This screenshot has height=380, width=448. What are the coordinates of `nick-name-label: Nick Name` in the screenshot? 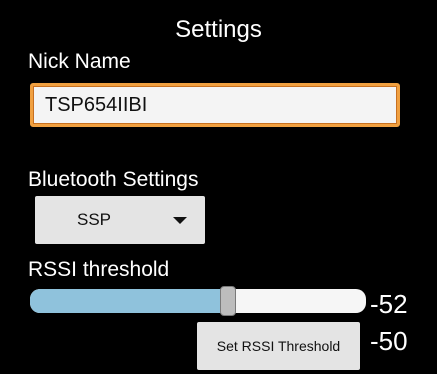 It's located at (79, 61).